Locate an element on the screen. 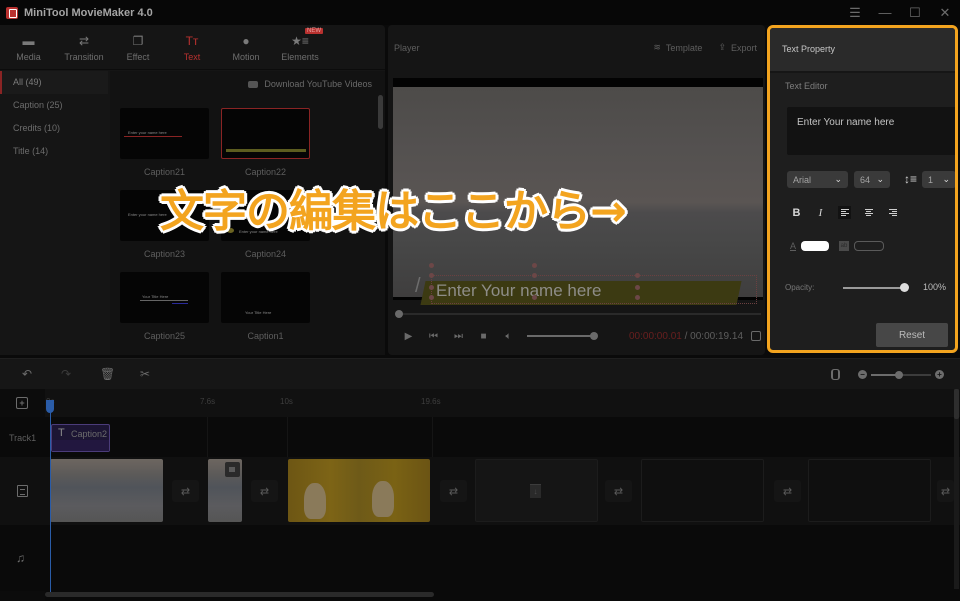 The height and width of the screenshot is (601, 960). italic-button: I is located at coordinates (820, 212).